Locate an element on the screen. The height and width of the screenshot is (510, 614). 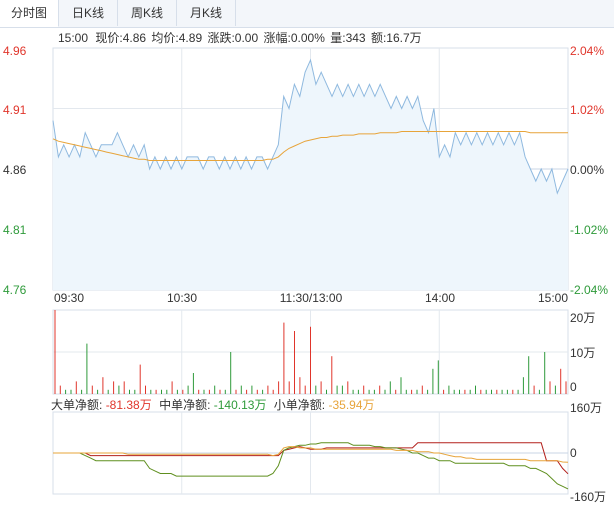
vol-tick-1: 20万 is located at coordinates (582, 318).